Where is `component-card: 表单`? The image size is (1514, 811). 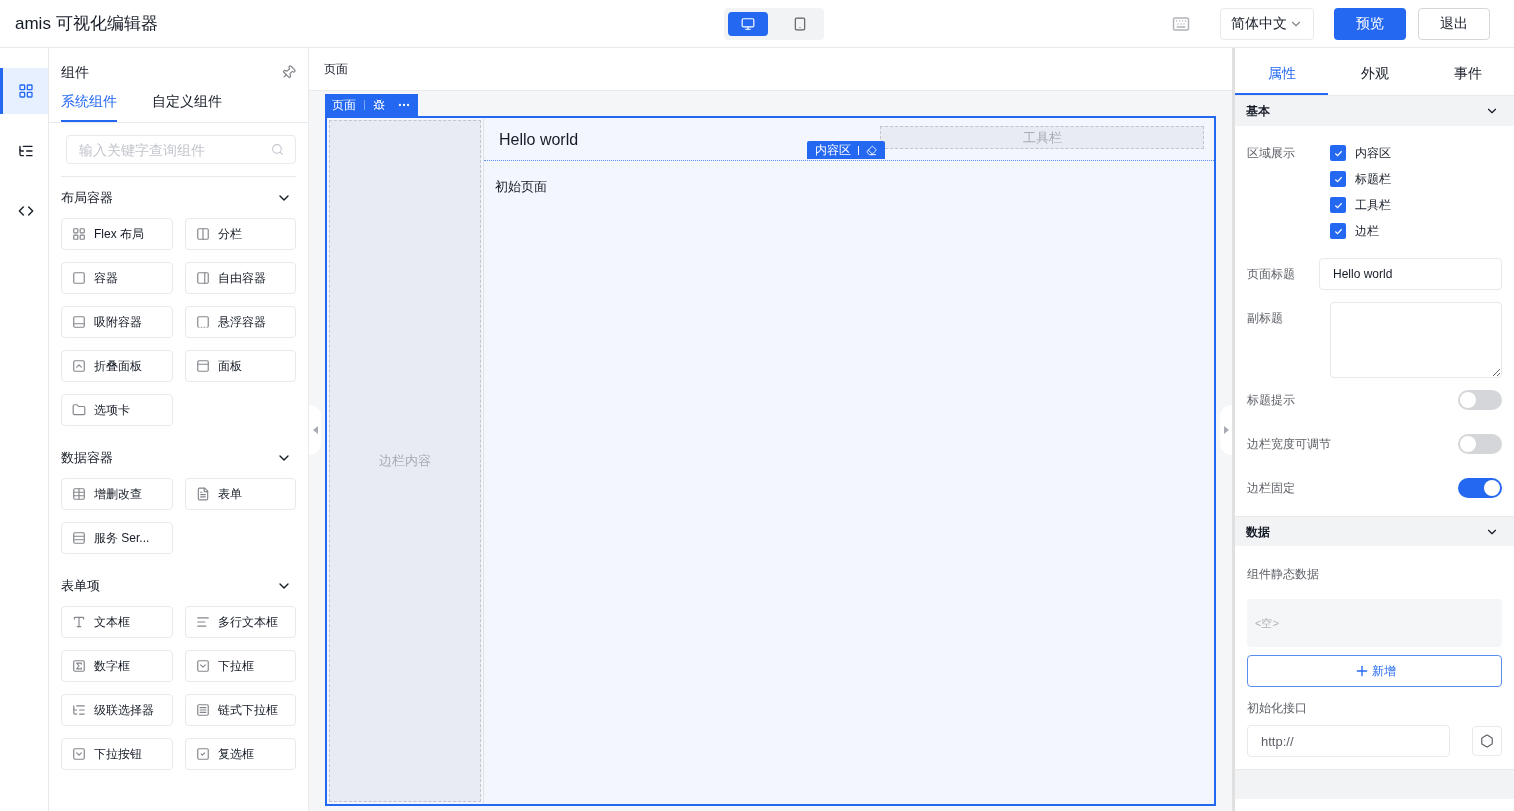
component-card: 表单 is located at coordinates (240, 494).